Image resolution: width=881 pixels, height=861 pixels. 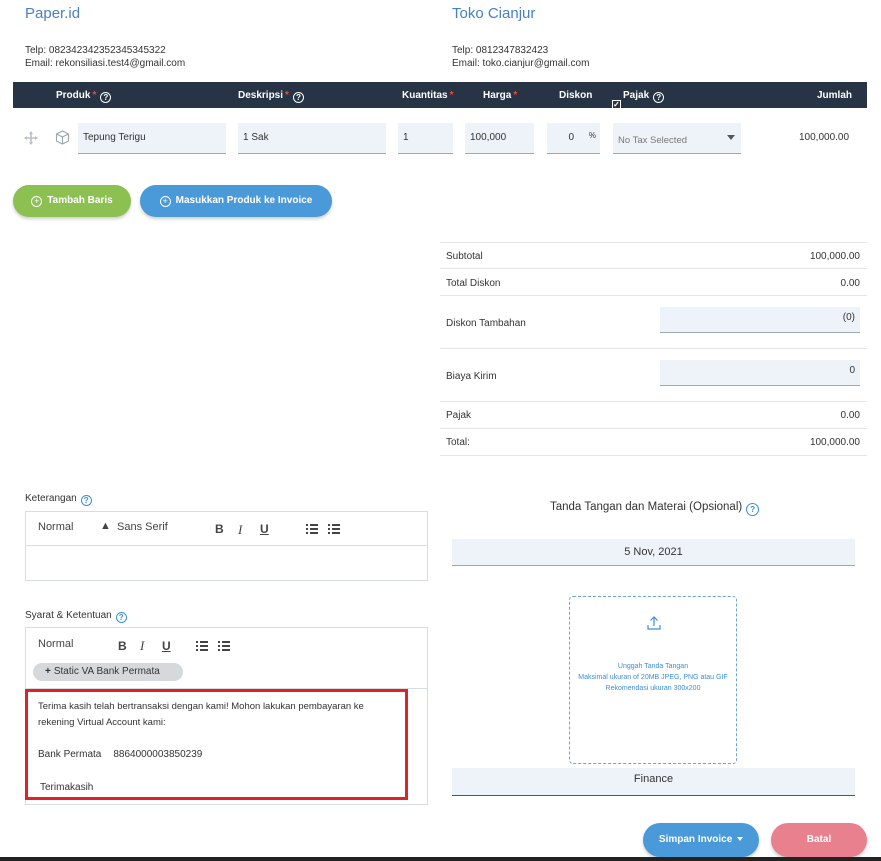 What do you see at coordinates (653, 140) in the screenshot?
I see `pajak-selected: No Tax Selected` at bounding box center [653, 140].